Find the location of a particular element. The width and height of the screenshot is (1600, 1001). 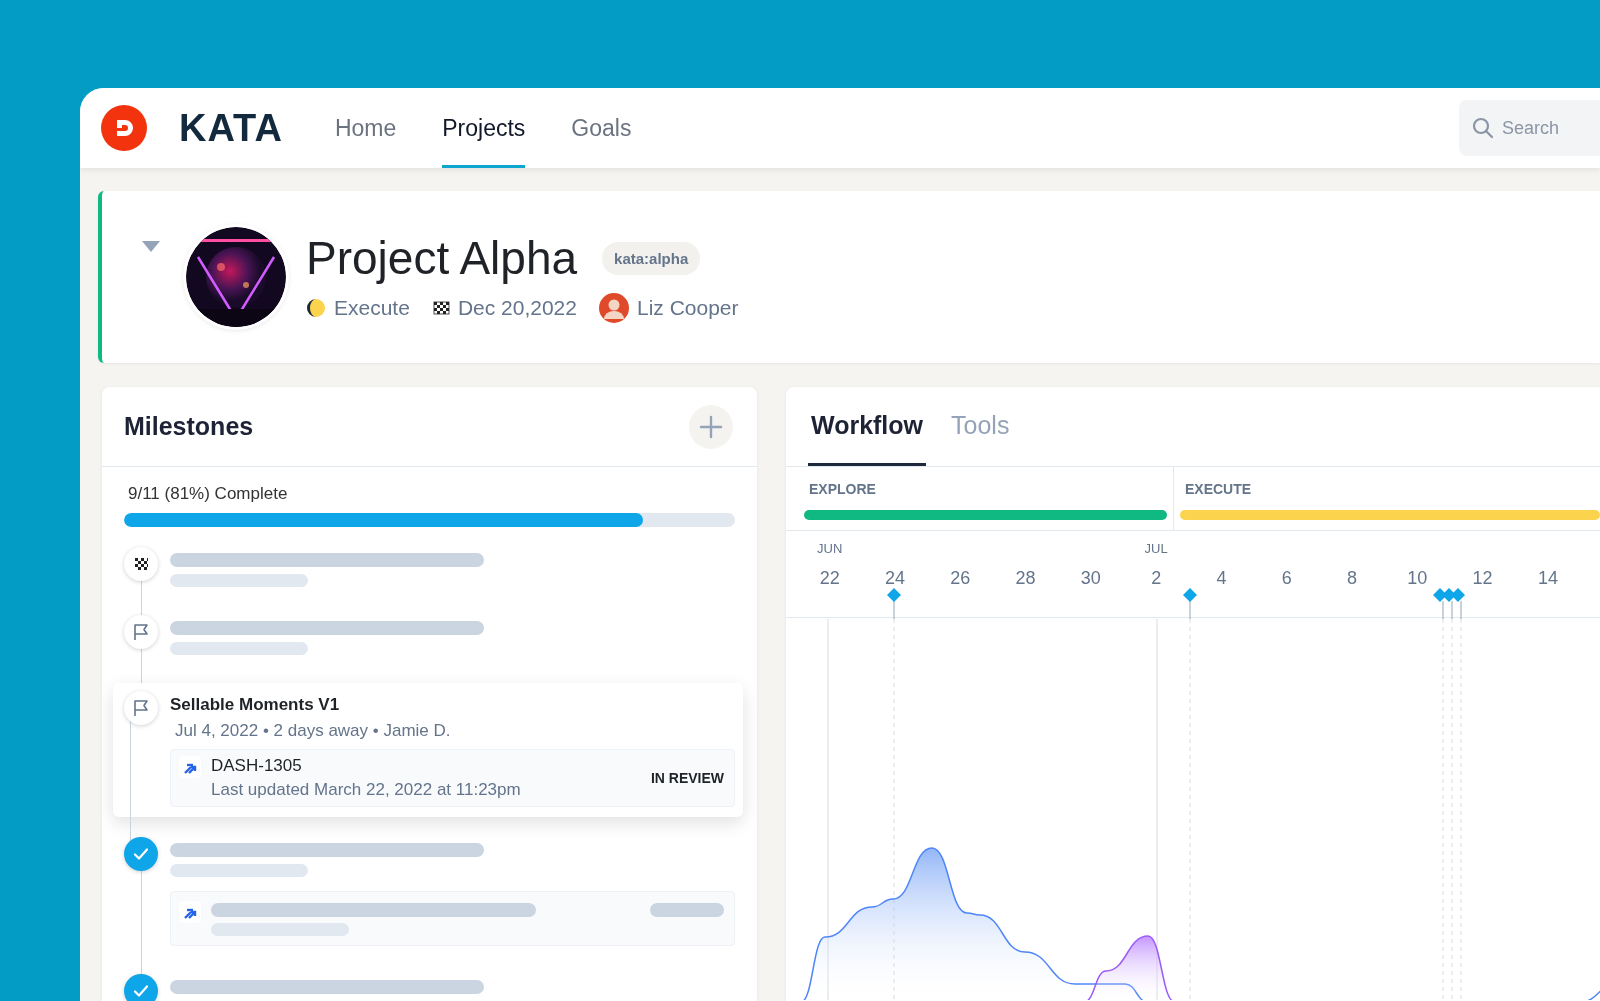

day-label: 26 is located at coordinates (960, 578).